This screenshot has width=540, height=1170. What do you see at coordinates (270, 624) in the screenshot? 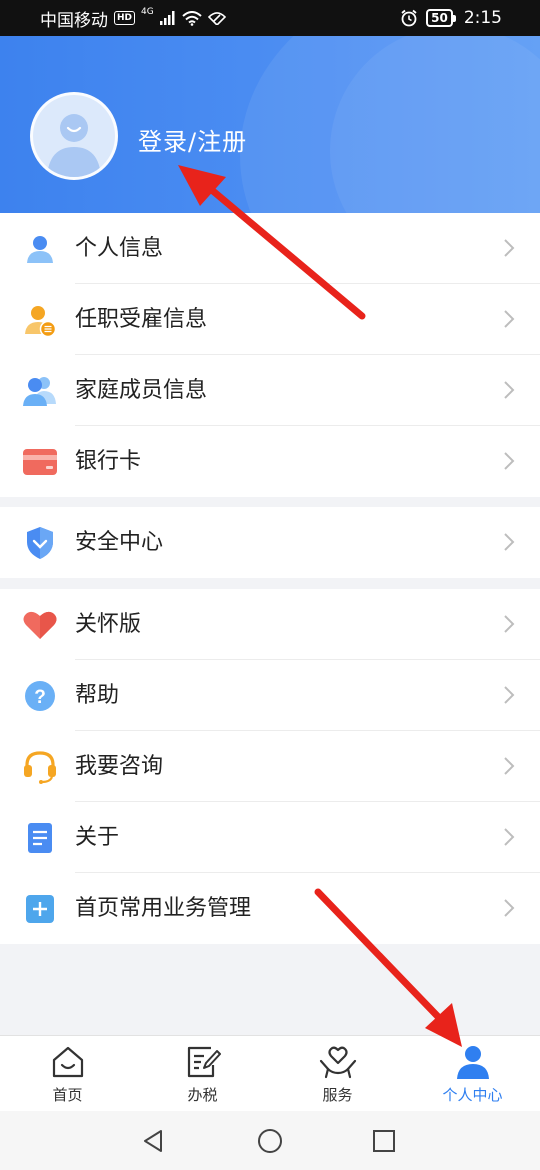
I see `menu-item-care-mode: 关怀版` at bounding box center [270, 624].